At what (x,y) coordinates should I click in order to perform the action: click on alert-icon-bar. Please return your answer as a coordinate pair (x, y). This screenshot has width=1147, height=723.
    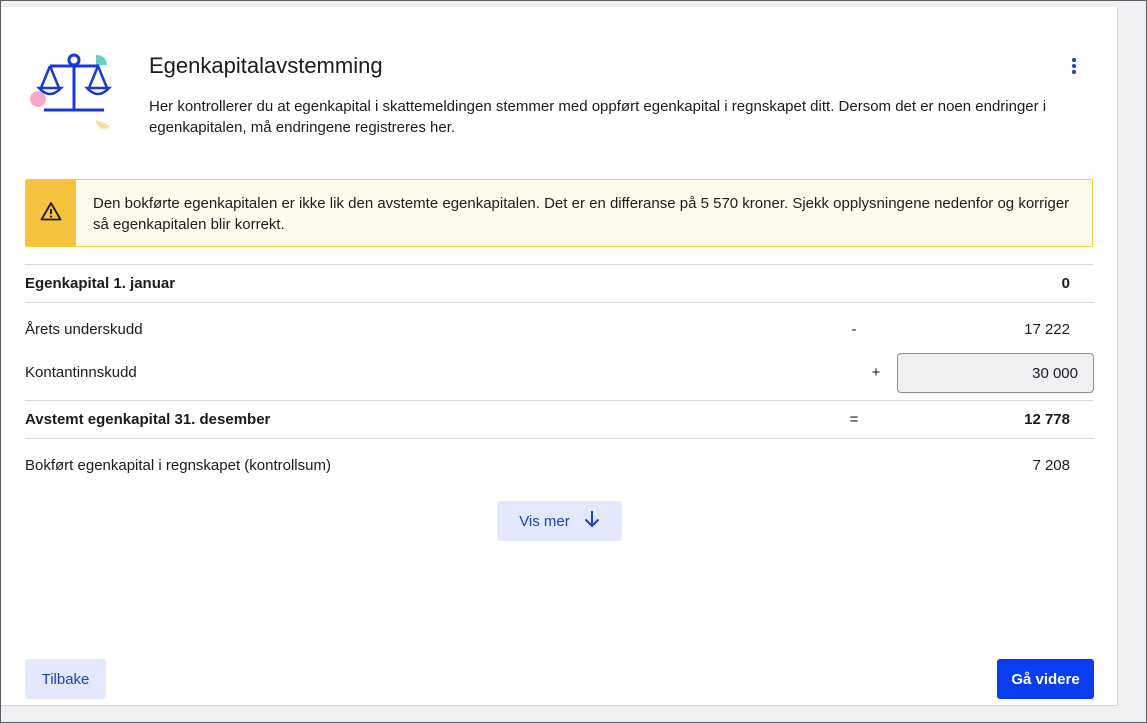
    Looking at the image, I should click on (51, 213).